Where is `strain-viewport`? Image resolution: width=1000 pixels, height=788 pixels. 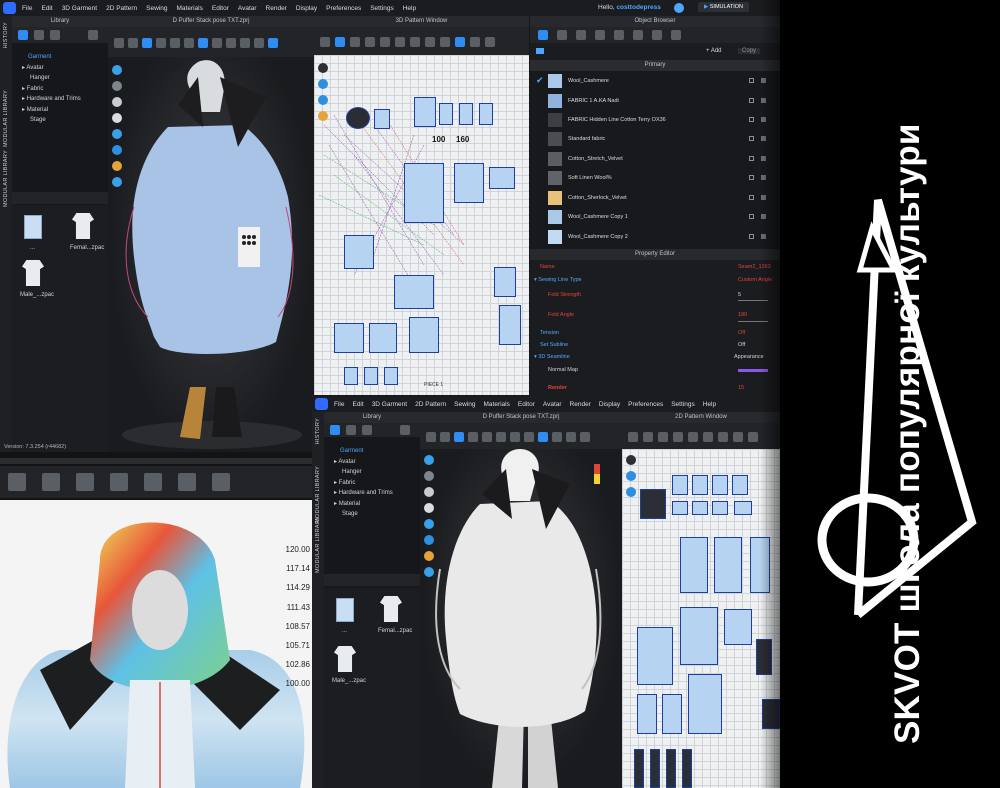 strain-viewport is located at coordinates (156, 644).